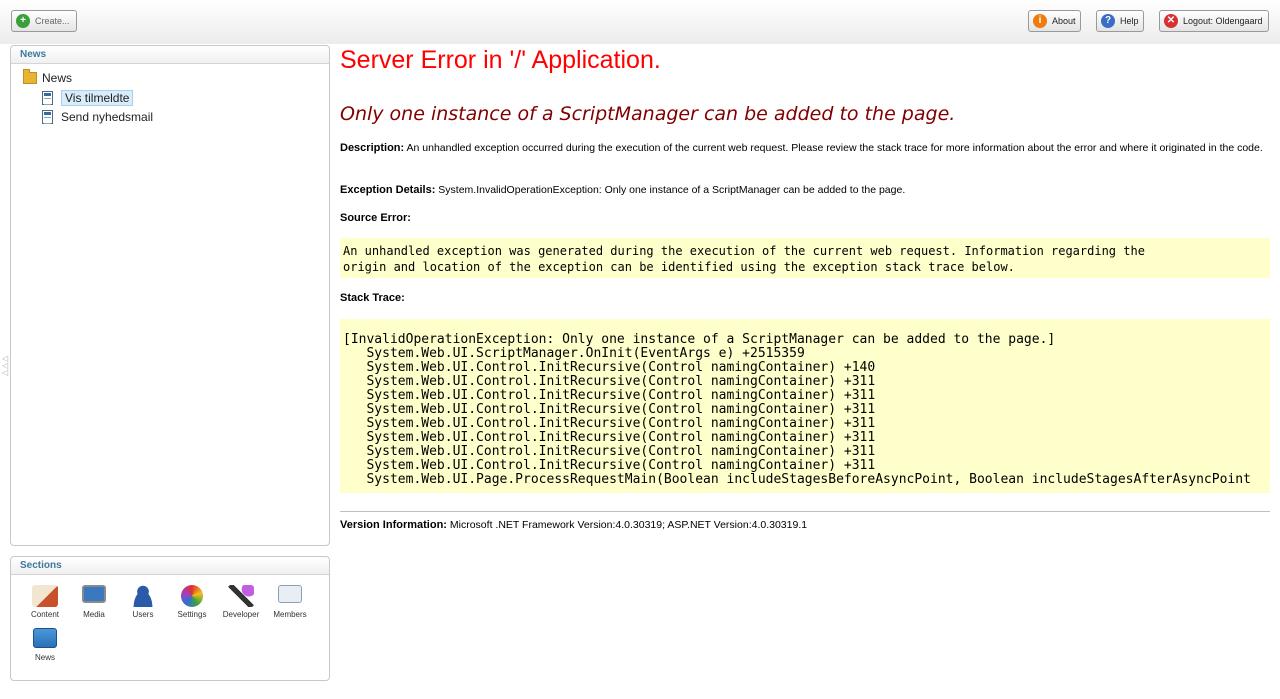 Image resolution: width=1280 pixels, height=699 pixels. What do you see at coordinates (393, 525) in the screenshot?
I see `version-label: Version Information:` at bounding box center [393, 525].